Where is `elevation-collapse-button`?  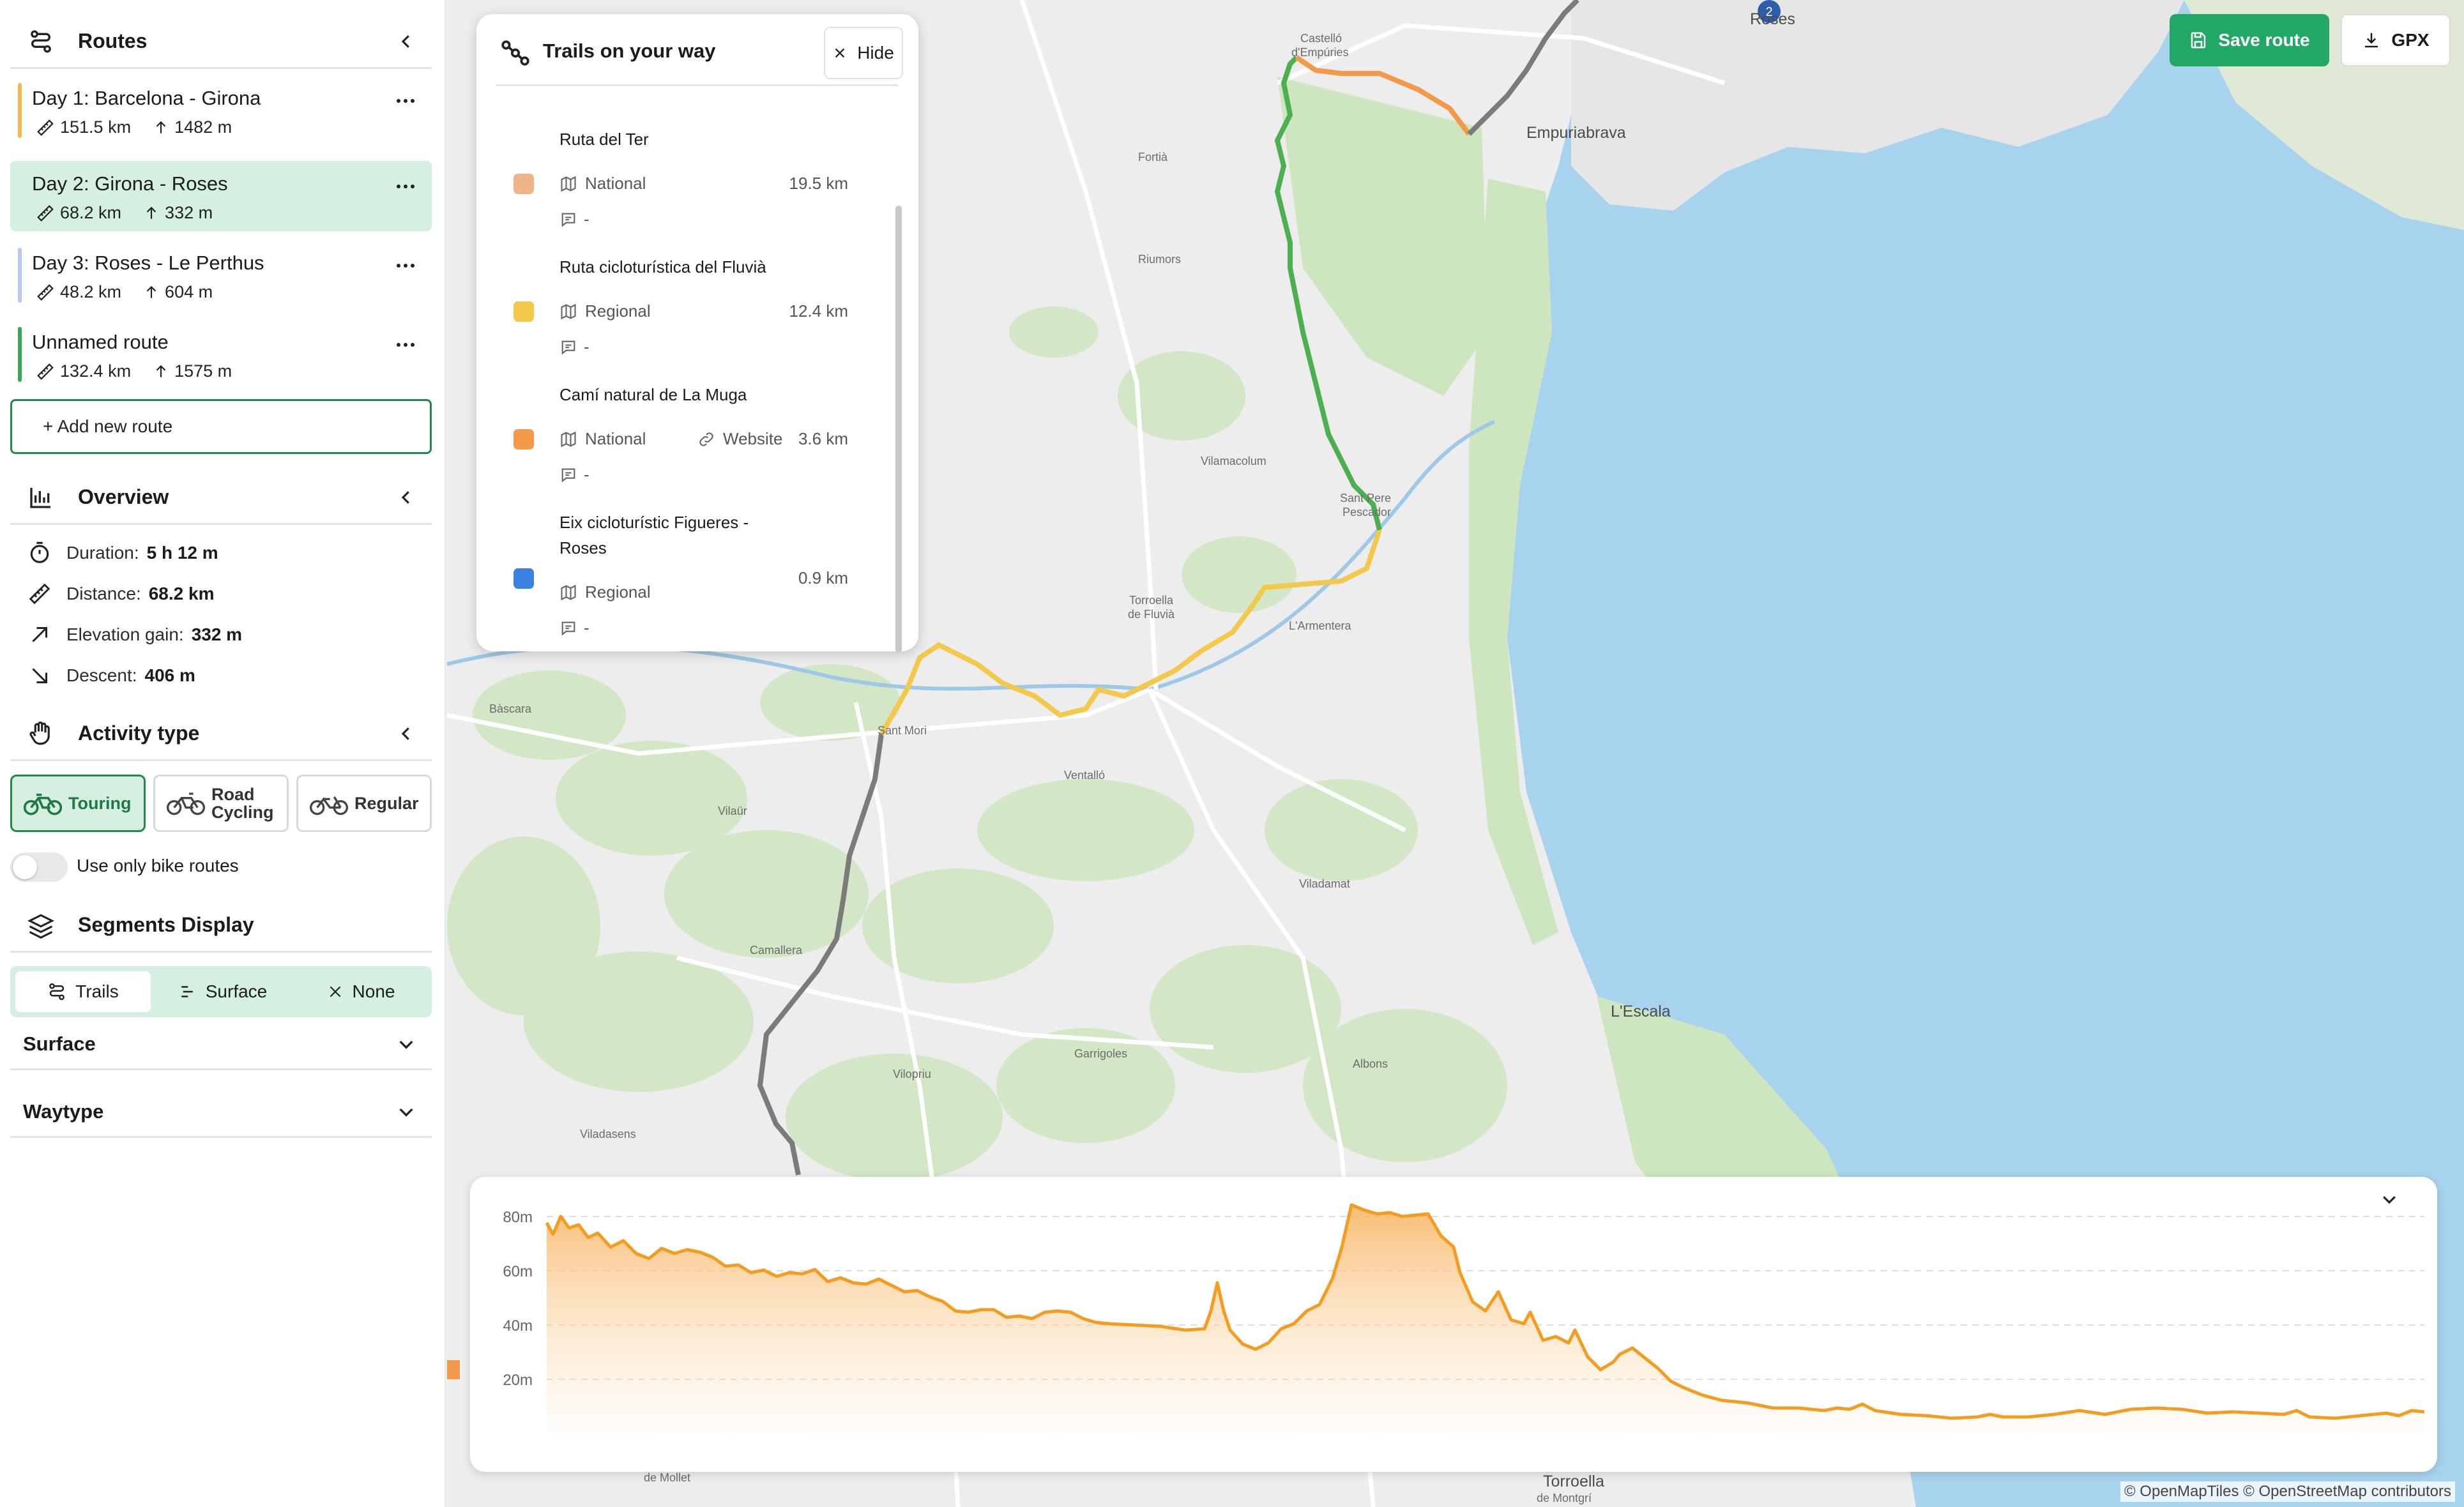
elevation-collapse-button is located at coordinates (2397, 1207).